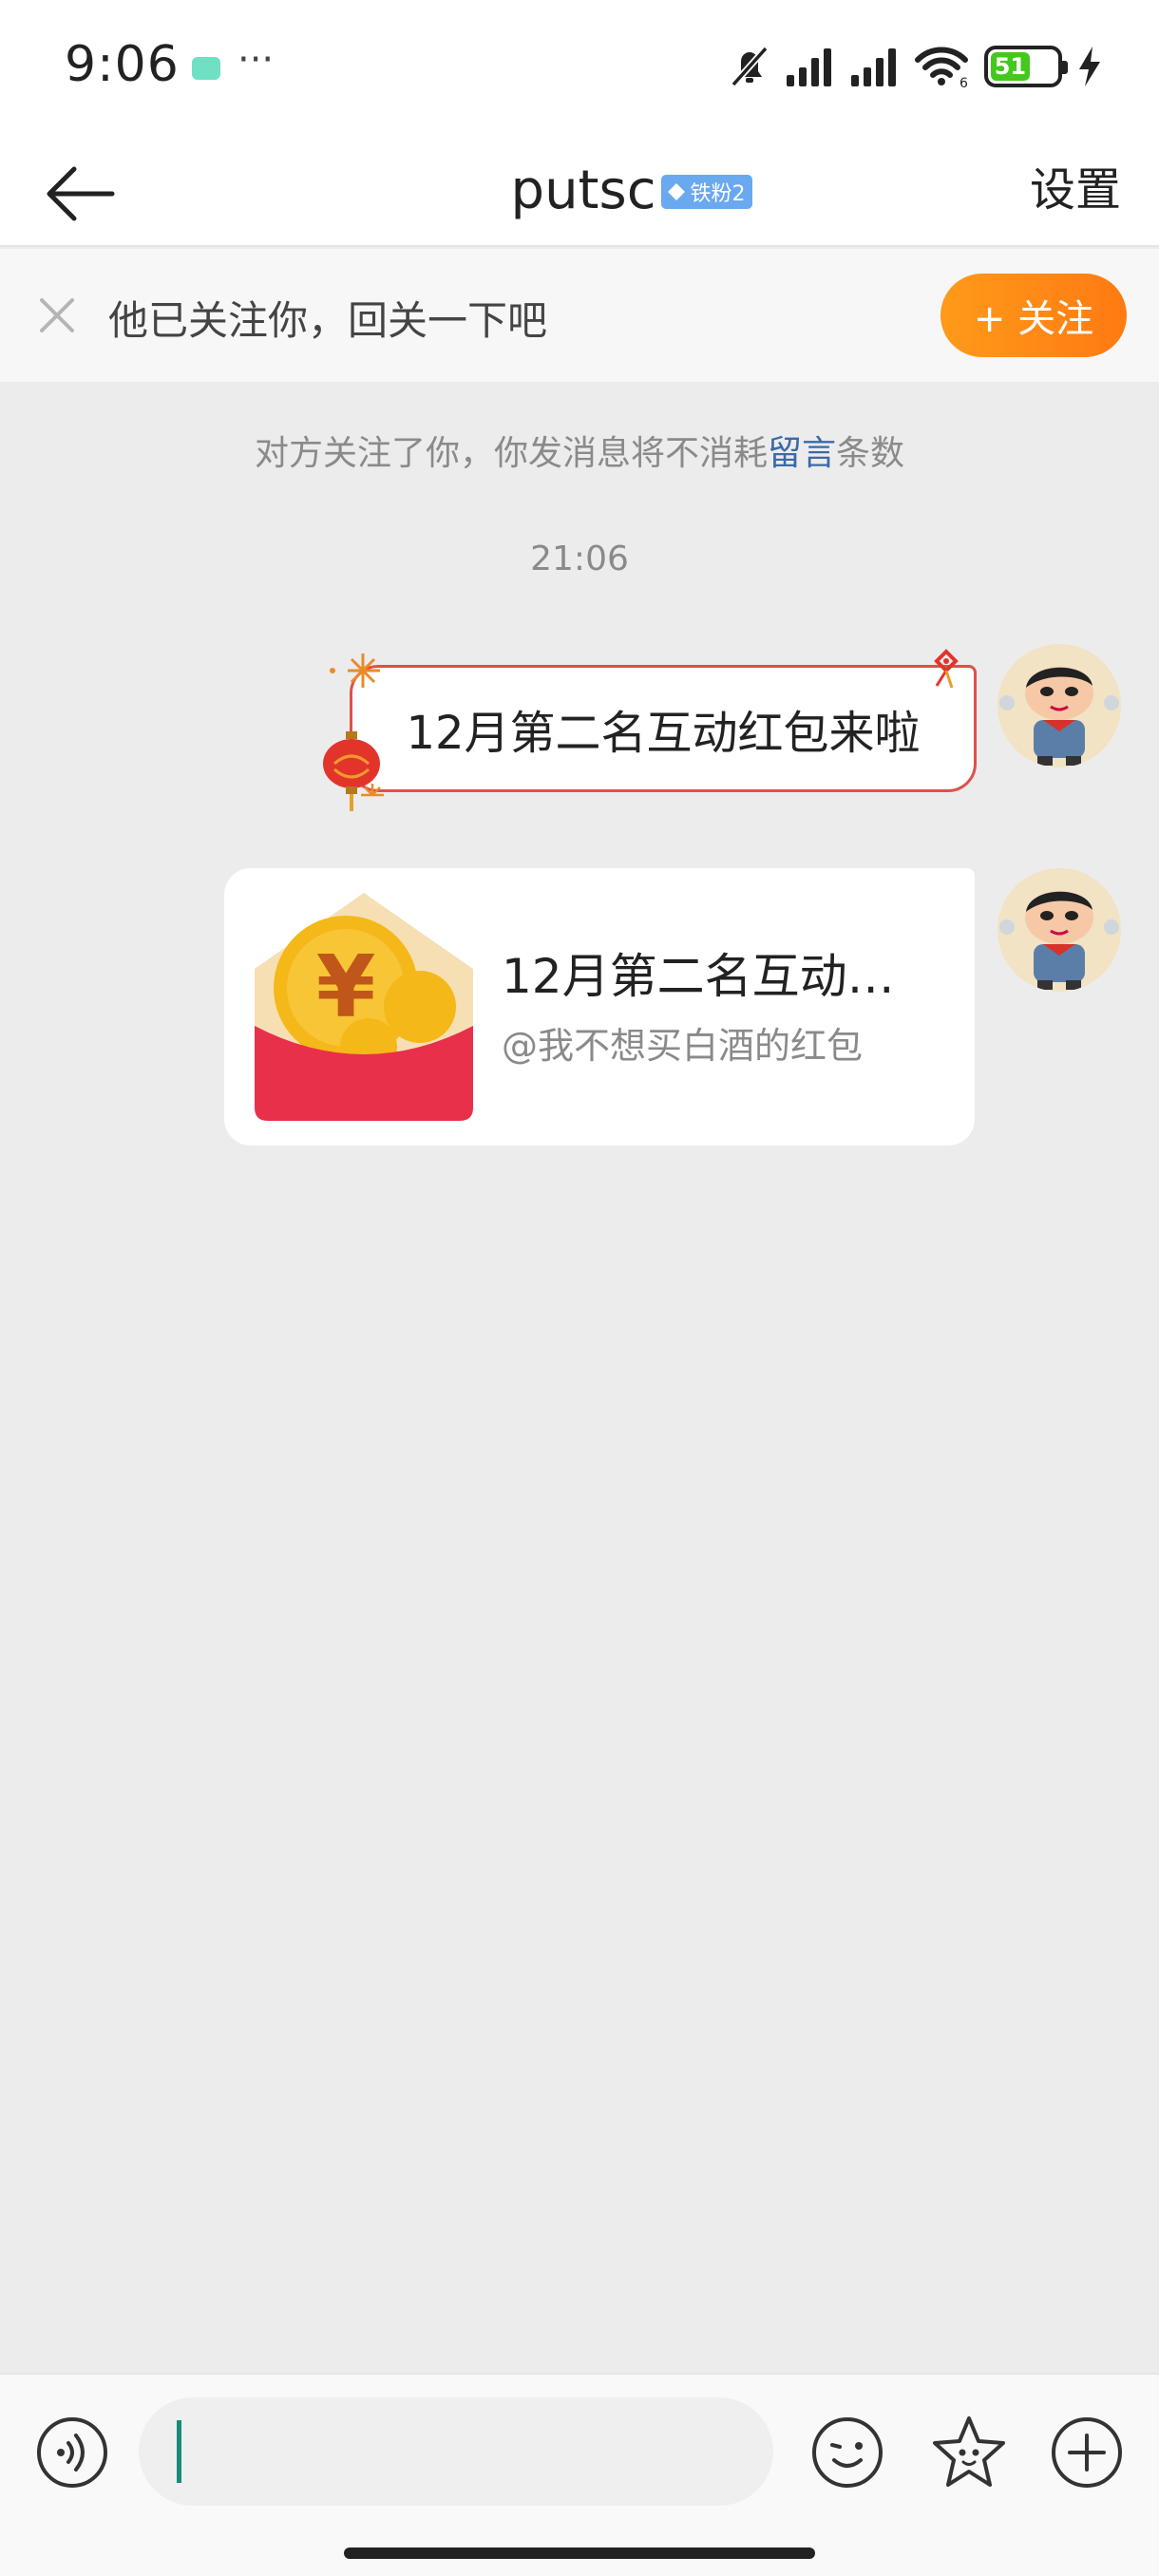 This screenshot has width=1159, height=2576. I want to click on chinese-knot-icon, so click(946, 669).